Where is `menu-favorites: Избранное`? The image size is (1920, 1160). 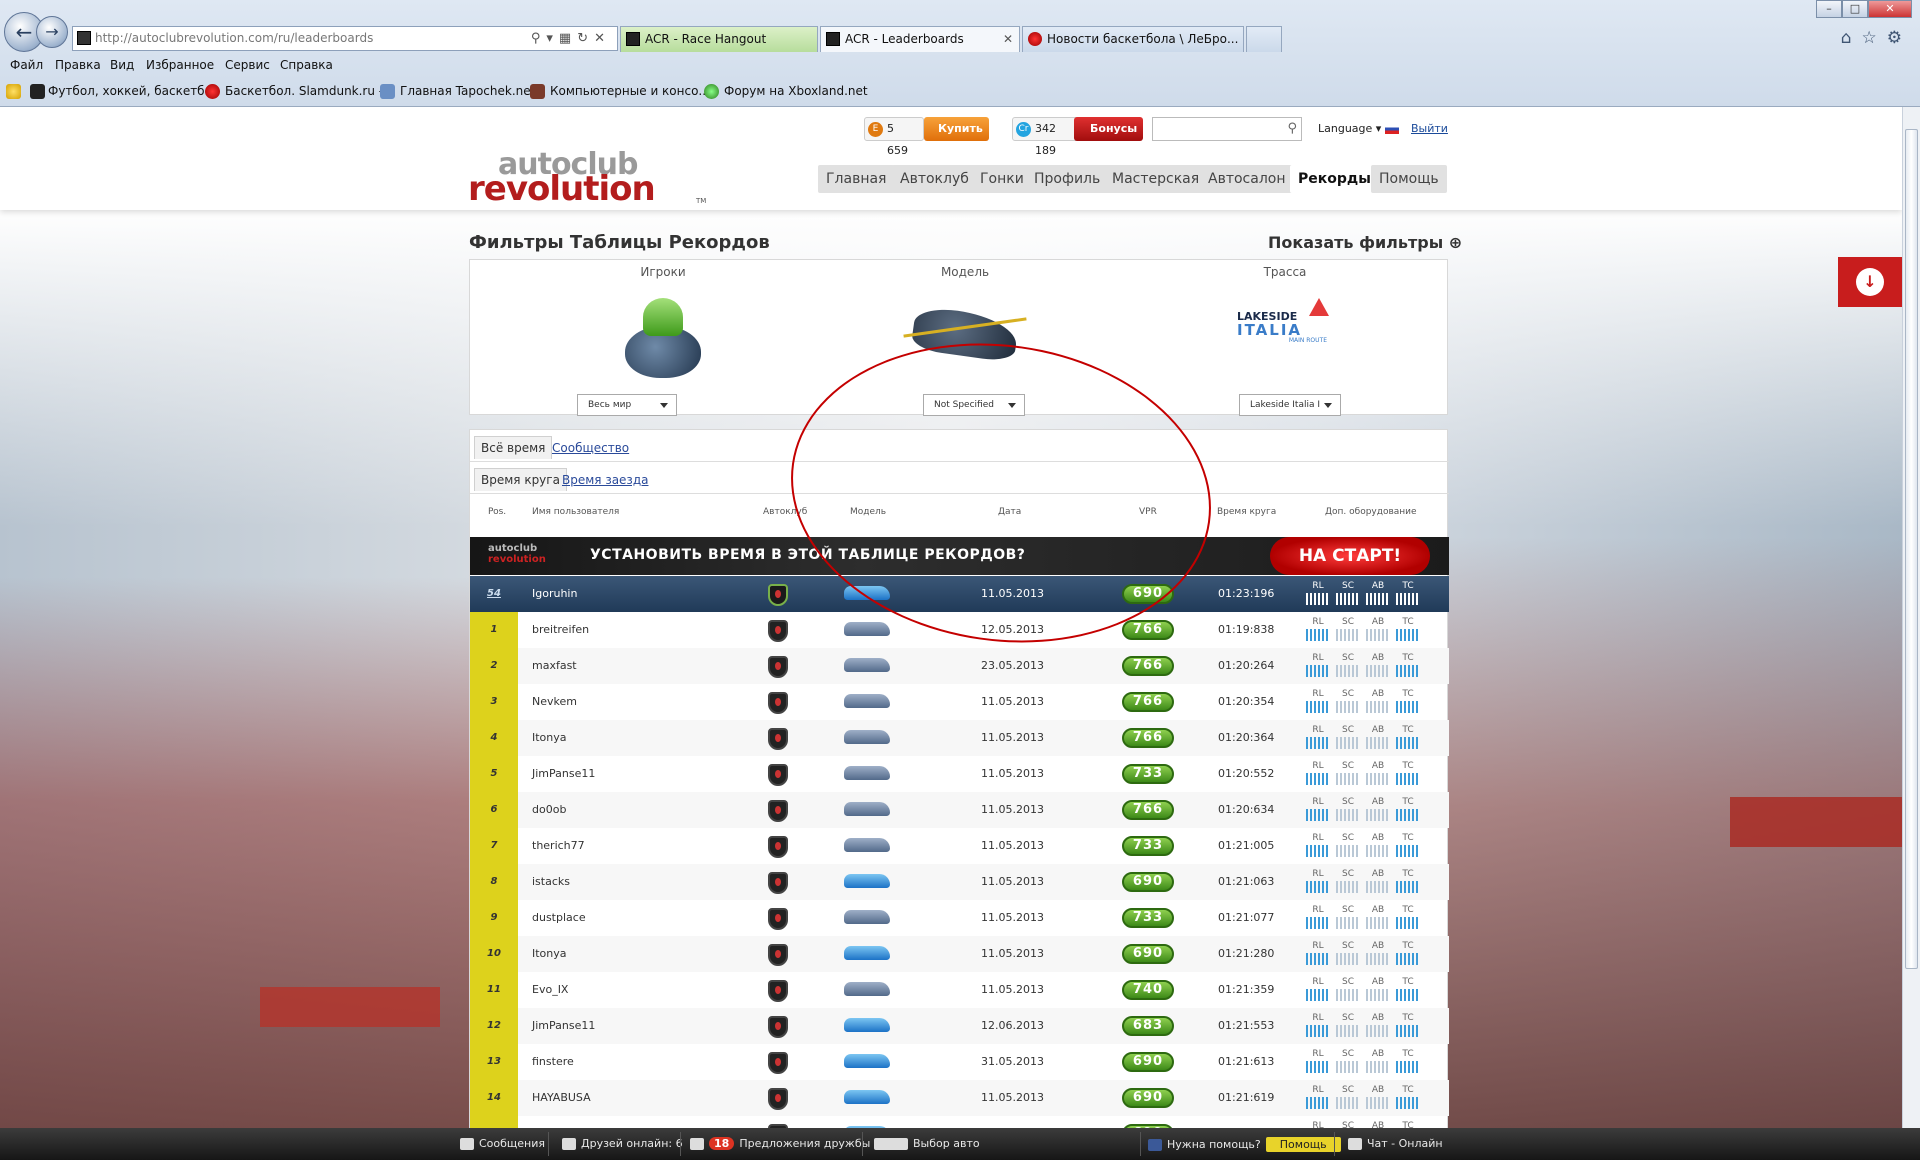 menu-favorites: Избранное is located at coordinates (180, 65).